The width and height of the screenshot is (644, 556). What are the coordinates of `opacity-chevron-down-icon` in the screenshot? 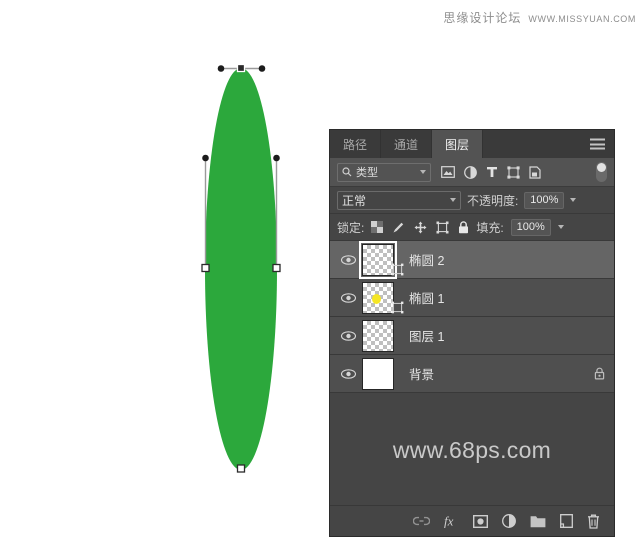 It's located at (573, 200).